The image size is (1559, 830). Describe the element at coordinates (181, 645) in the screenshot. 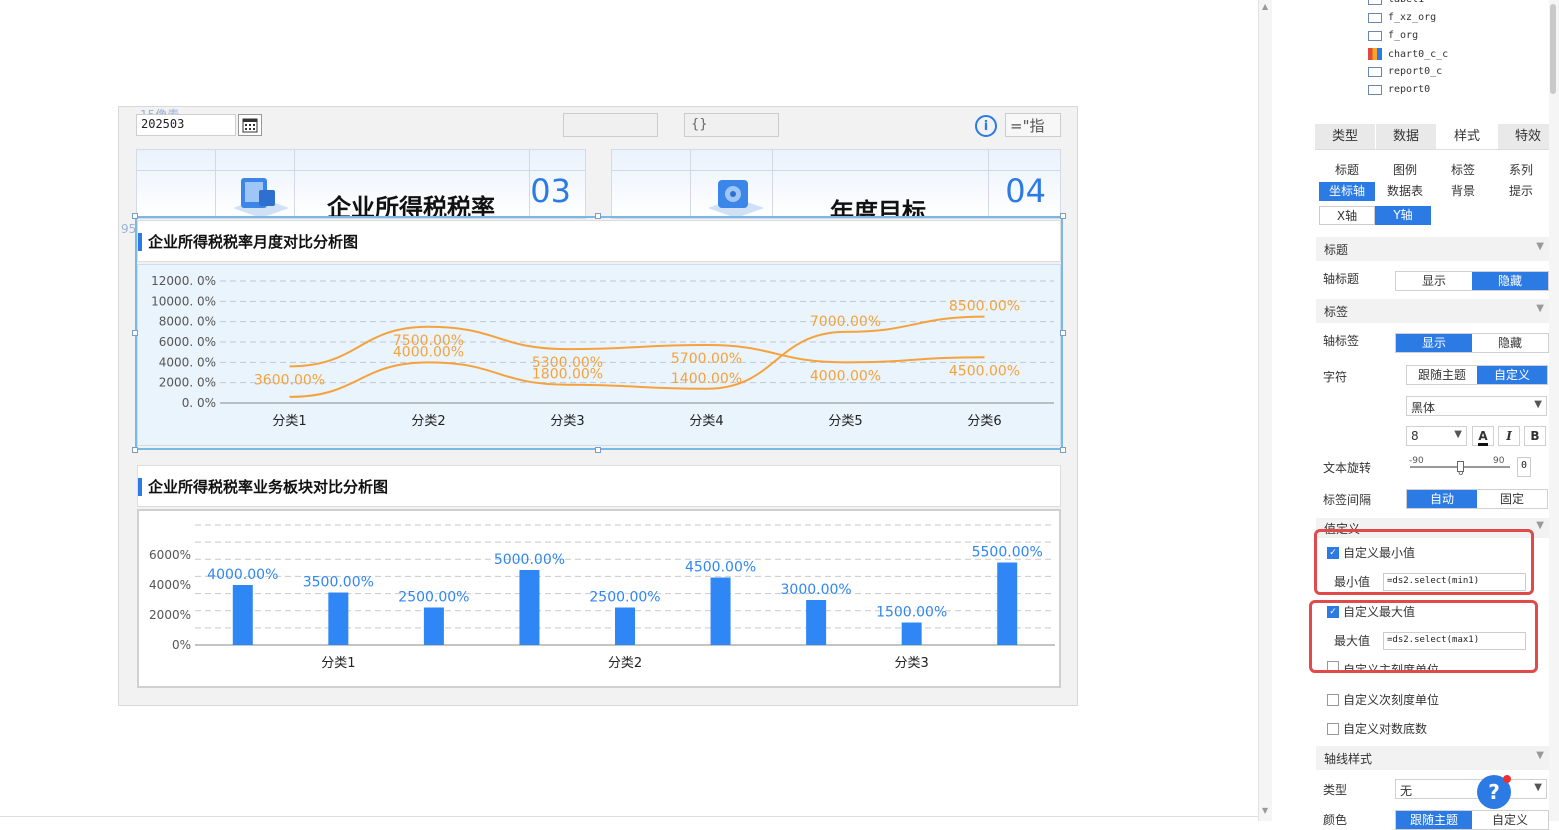

I see `y-tick-label: 0%` at that location.